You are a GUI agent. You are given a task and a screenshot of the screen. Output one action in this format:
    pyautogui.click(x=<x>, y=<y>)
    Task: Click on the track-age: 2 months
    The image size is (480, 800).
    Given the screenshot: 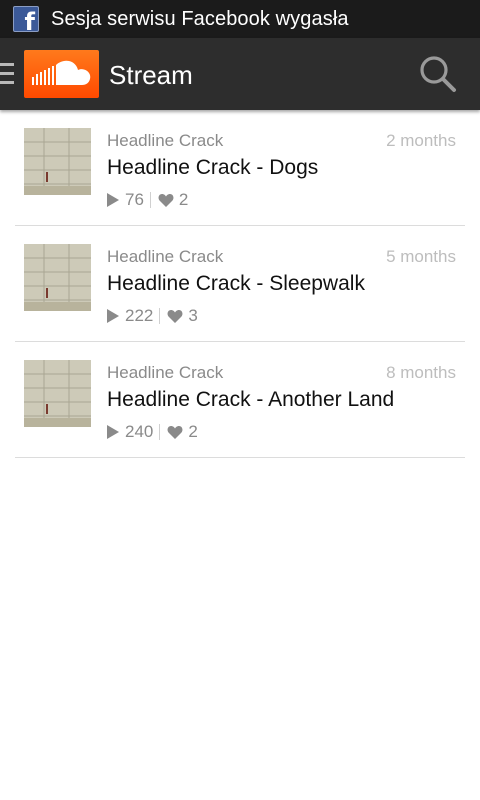 What is the action you would take?
    pyautogui.click(x=421, y=140)
    